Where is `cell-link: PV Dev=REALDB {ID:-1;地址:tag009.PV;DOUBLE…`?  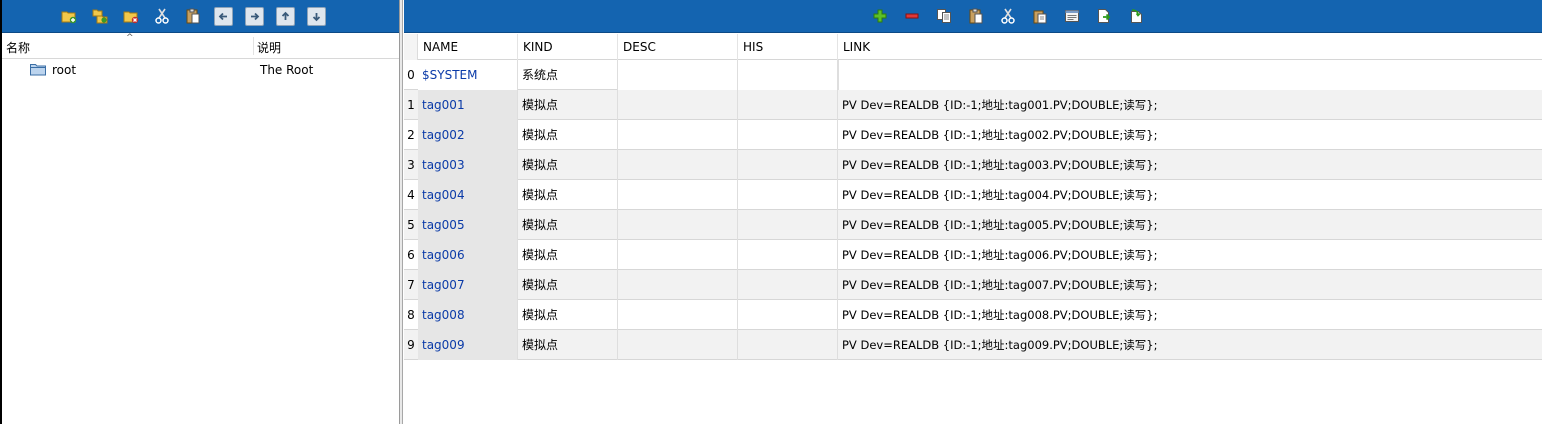
cell-link: PV Dev=REALDB {ID:-1;地址:tag009.PV;DOUBLE… is located at coordinates (1190, 345).